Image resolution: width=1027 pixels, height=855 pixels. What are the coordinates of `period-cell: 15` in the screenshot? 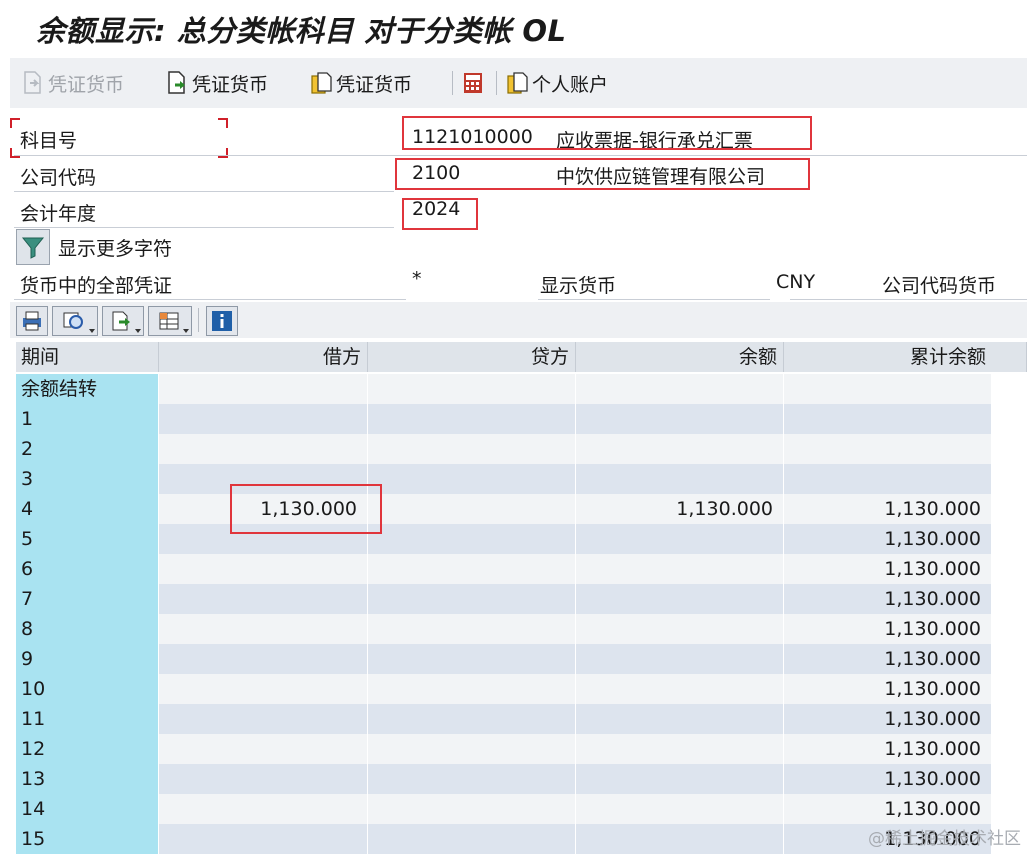 It's located at (87, 839).